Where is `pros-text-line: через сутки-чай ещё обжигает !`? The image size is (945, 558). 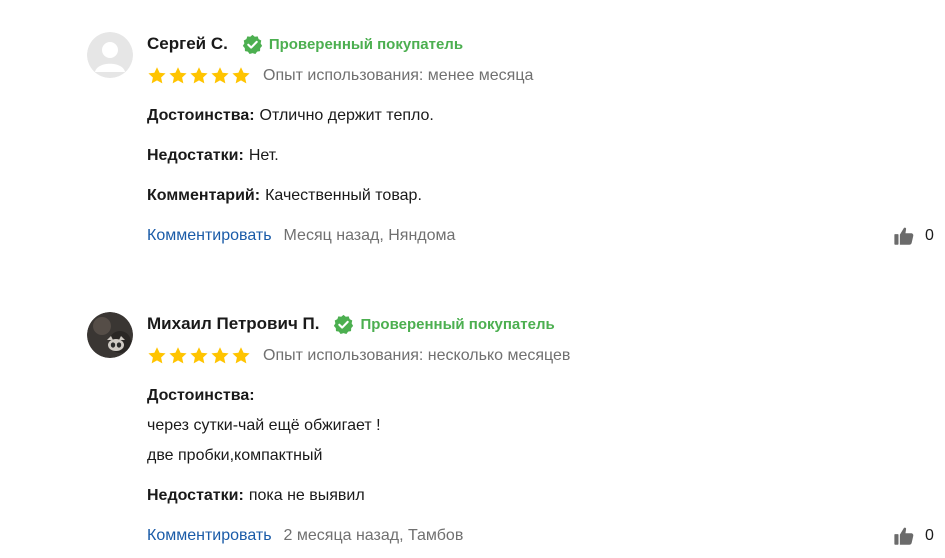
pros-text-line: через сутки-чай ещё обжигает ! is located at coordinates (264, 425).